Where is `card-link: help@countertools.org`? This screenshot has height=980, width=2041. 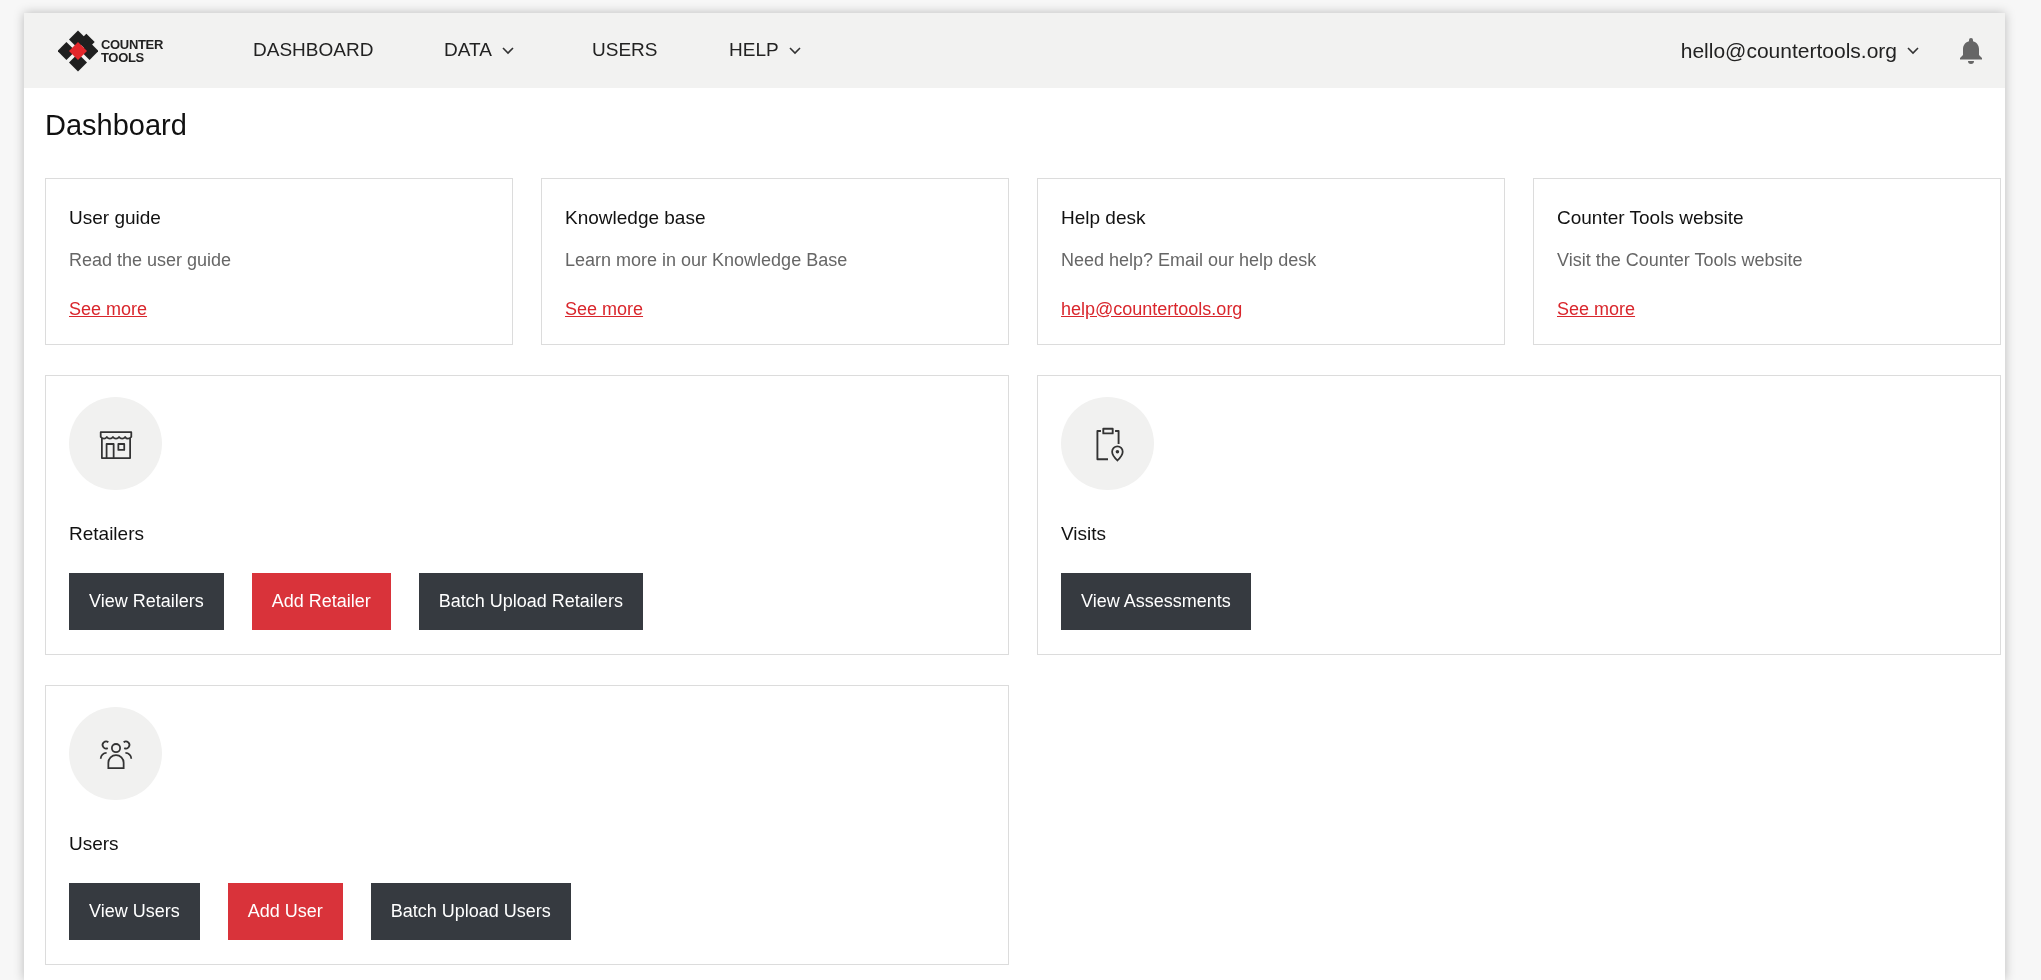
card-link: help@countertools.org is located at coordinates (1152, 309).